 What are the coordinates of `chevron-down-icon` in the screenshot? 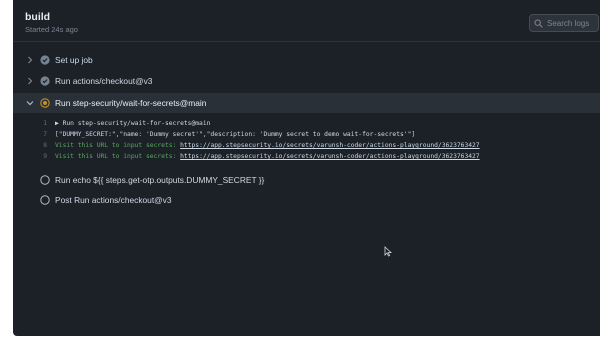 It's located at (30, 103).